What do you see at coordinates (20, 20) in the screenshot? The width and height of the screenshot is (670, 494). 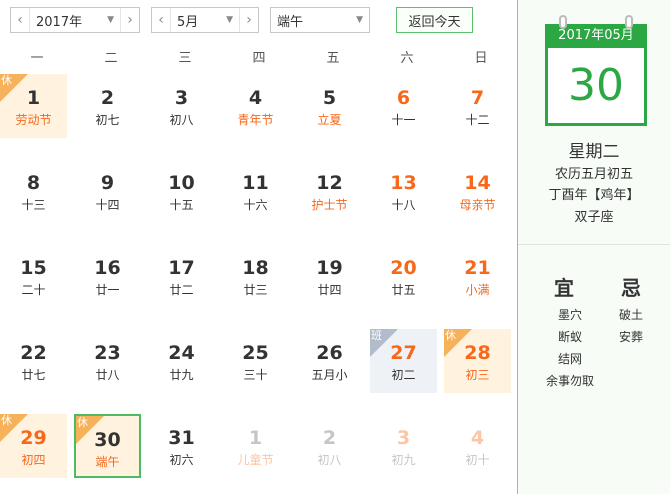 I see `prev-year-arrow-icon: ‹` at bounding box center [20, 20].